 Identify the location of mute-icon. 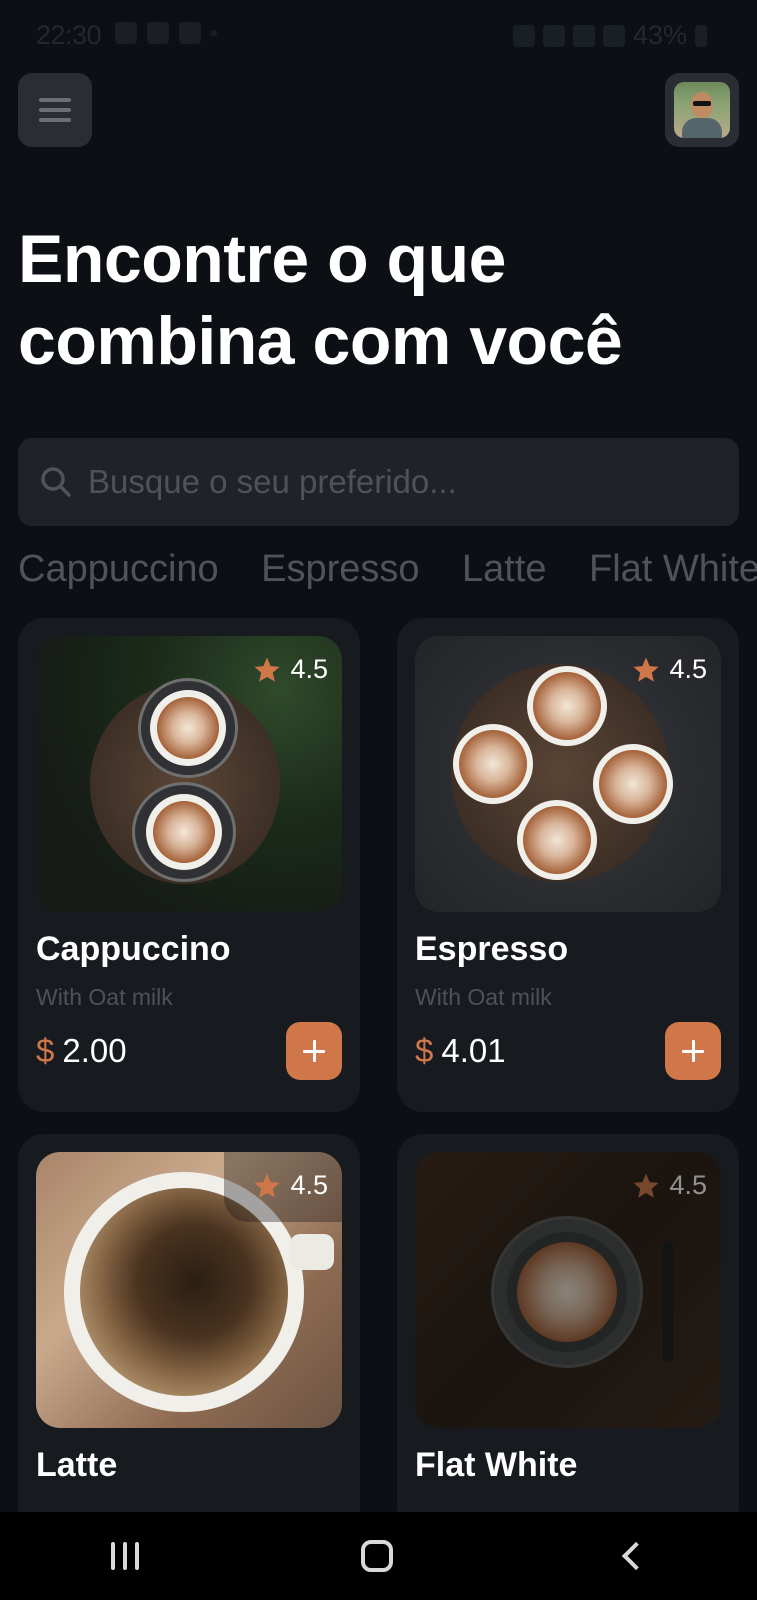
(583, 35).